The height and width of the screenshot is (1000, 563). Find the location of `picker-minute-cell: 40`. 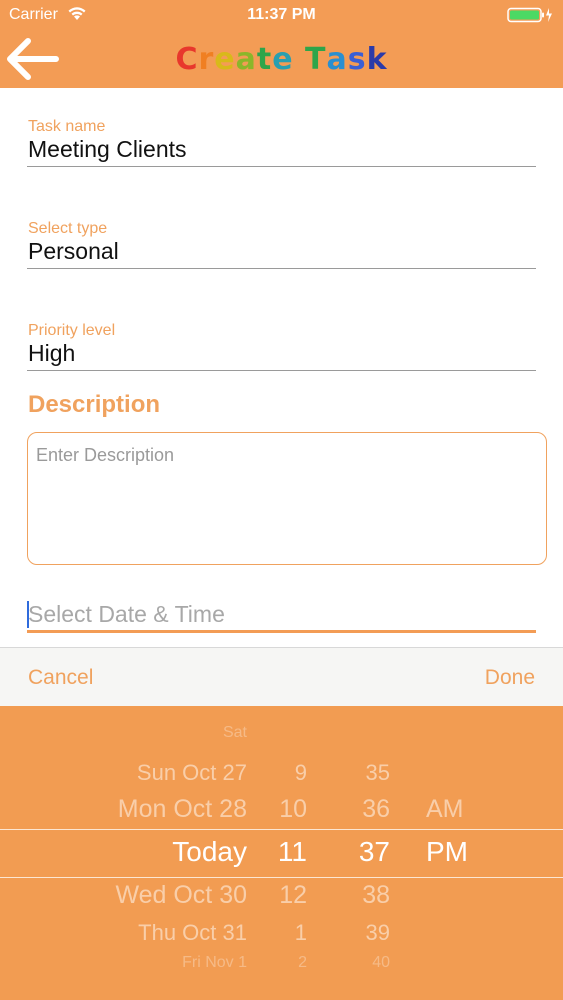

picker-minute-cell: 40 is located at coordinates (381, 963).